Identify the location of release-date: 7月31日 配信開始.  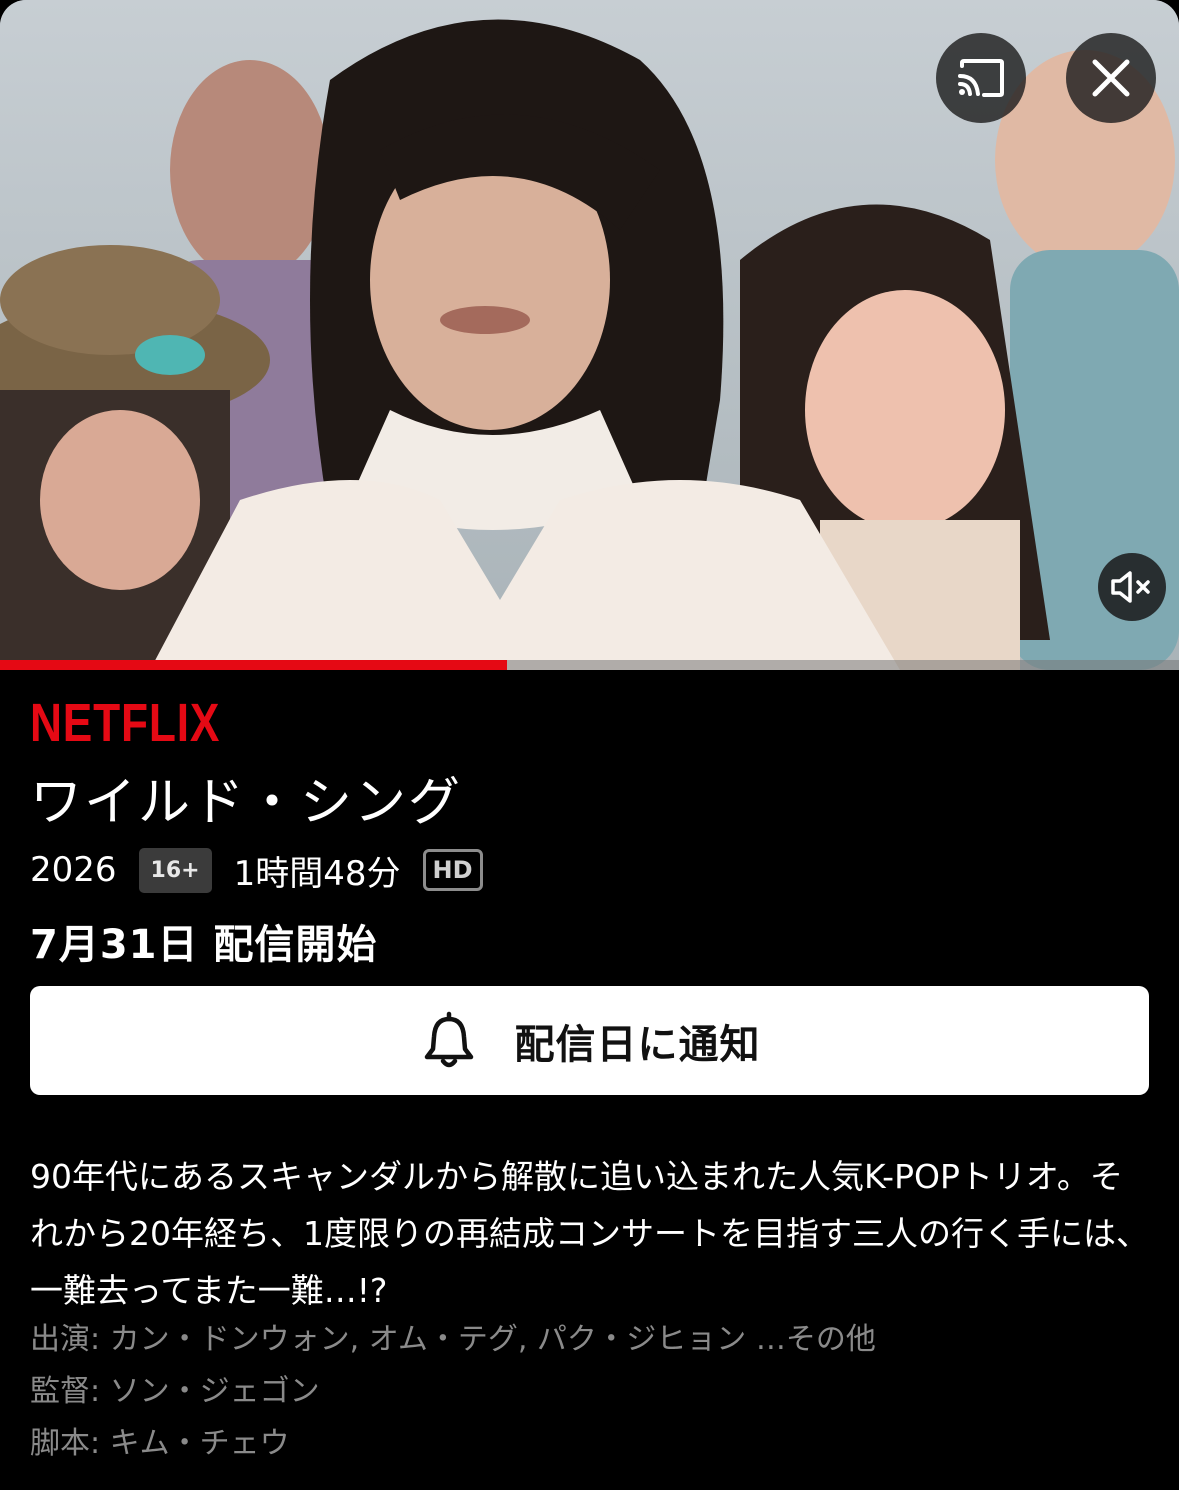
(204, 945).